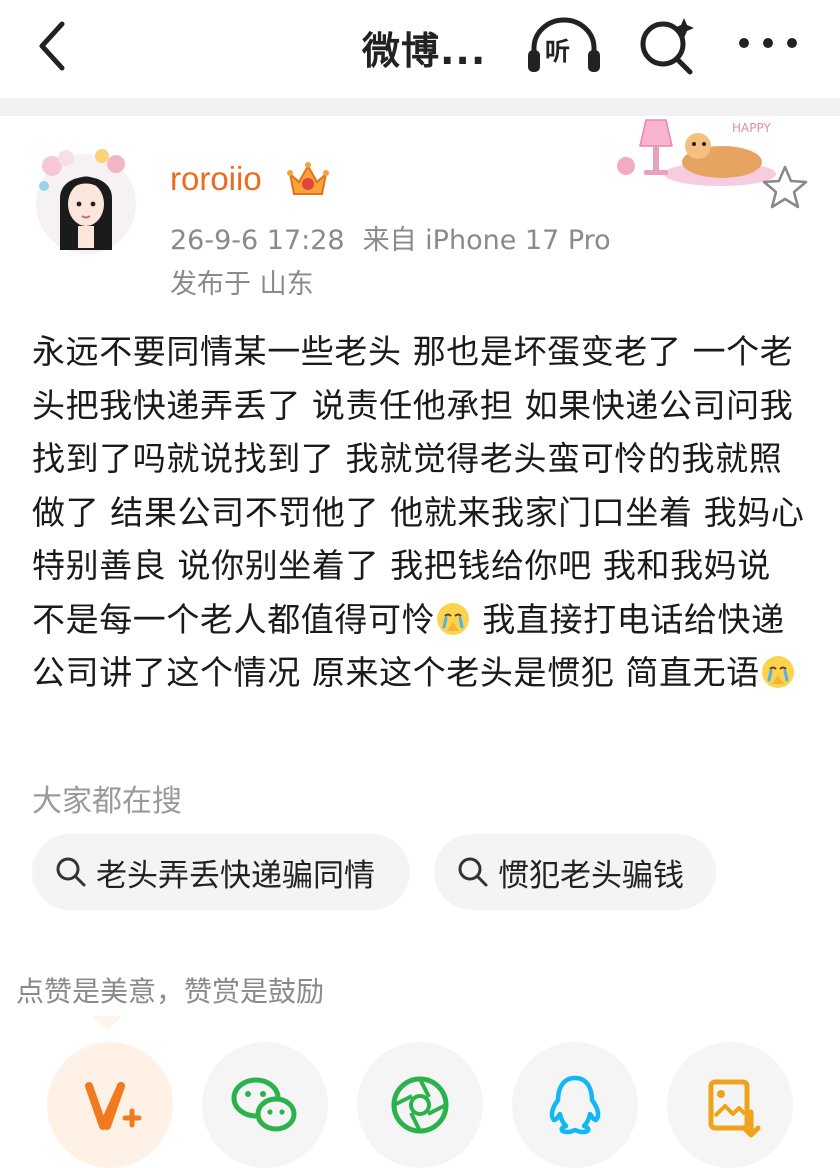 This screenshot has height=1168, width=840. I want to click on search-chip-label: 惯犯老头骗钱, so click(591, 875).